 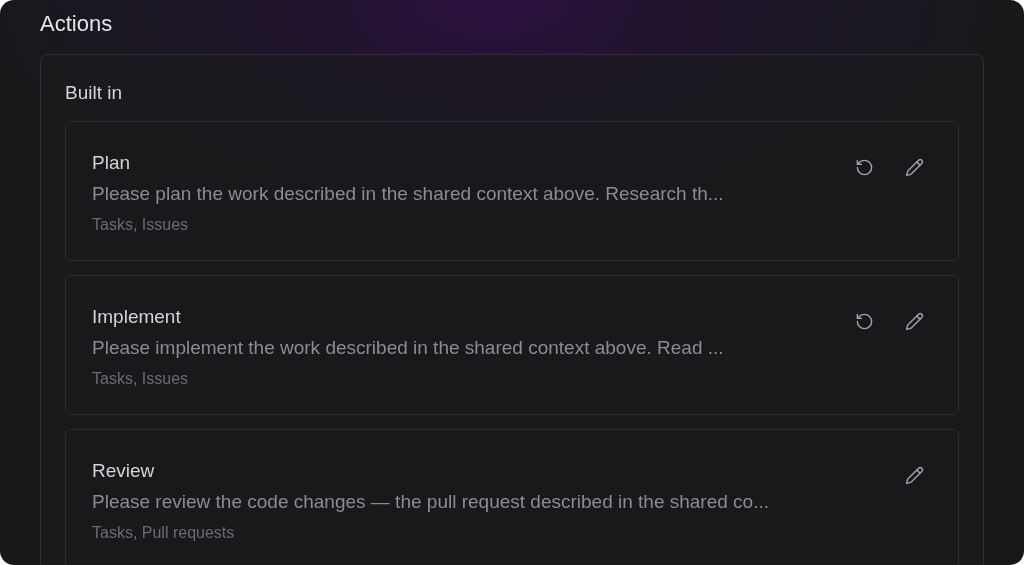 I want to click on section-heading: Built in, so click(x=94, y=93).